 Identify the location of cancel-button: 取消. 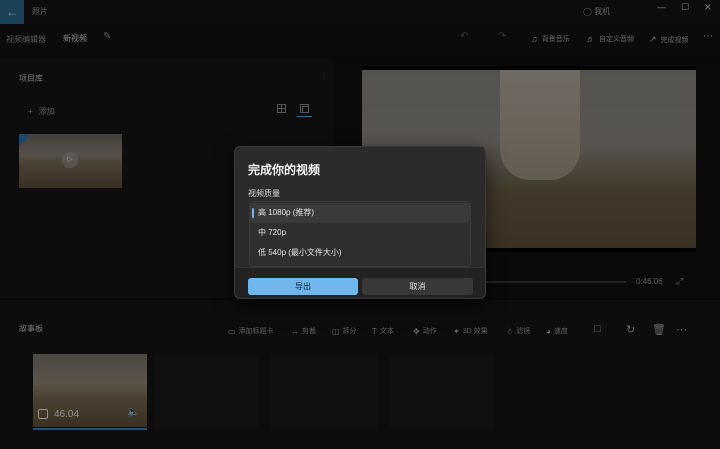
(417, 286).